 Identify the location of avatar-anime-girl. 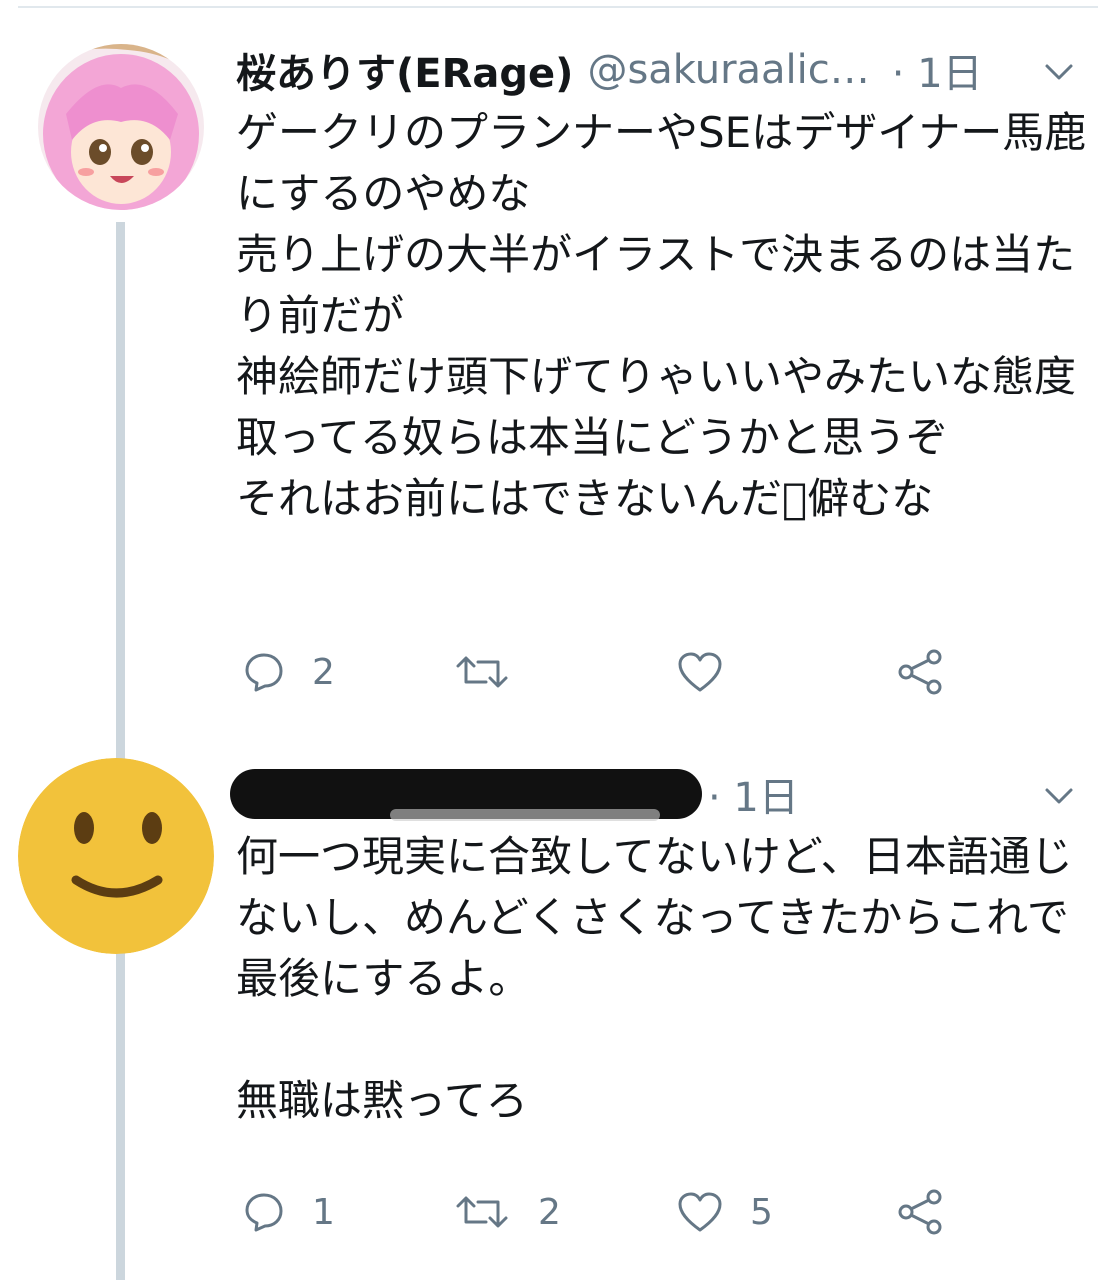
(121, 127).